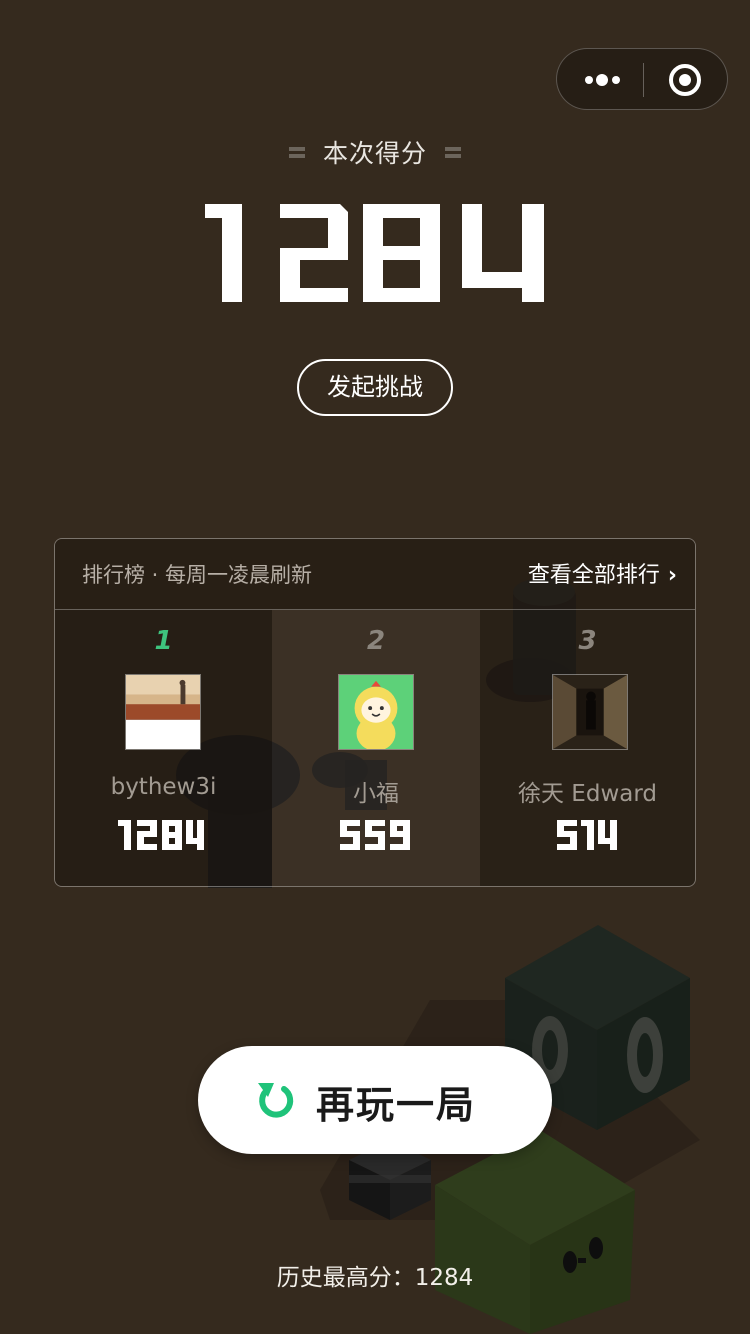  I want to click on player-name: 小福, so click(376, 794).